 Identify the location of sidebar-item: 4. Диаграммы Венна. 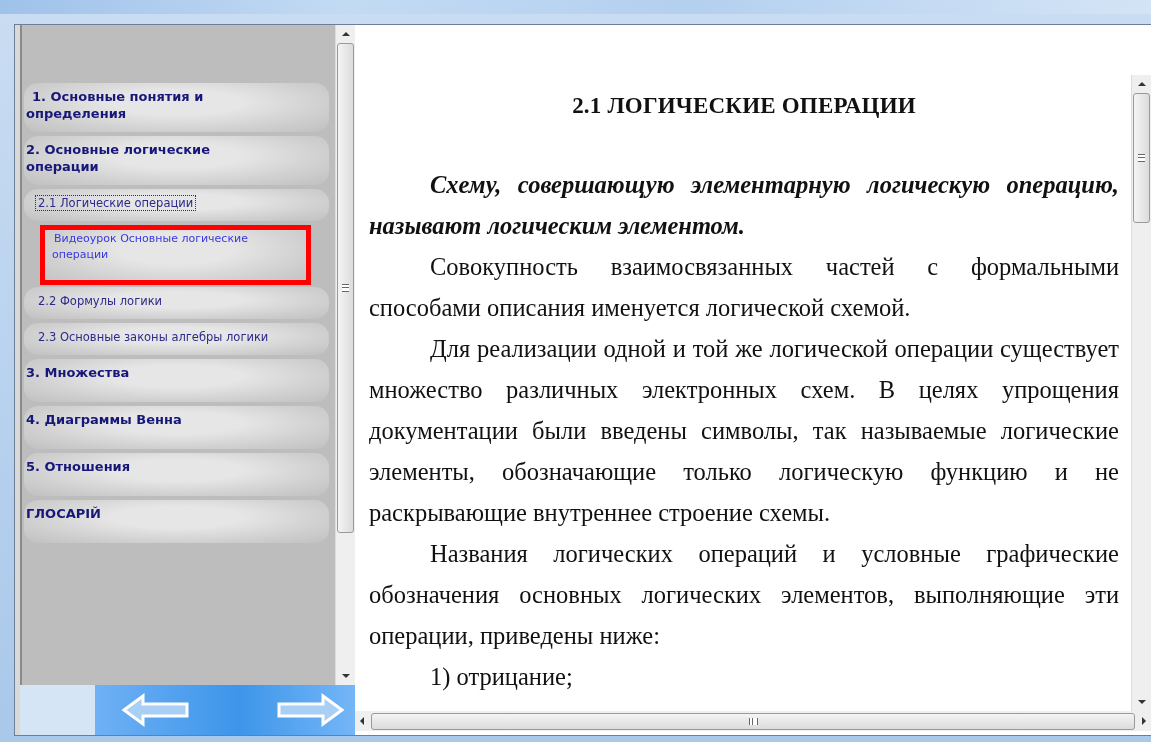
(176, 427).